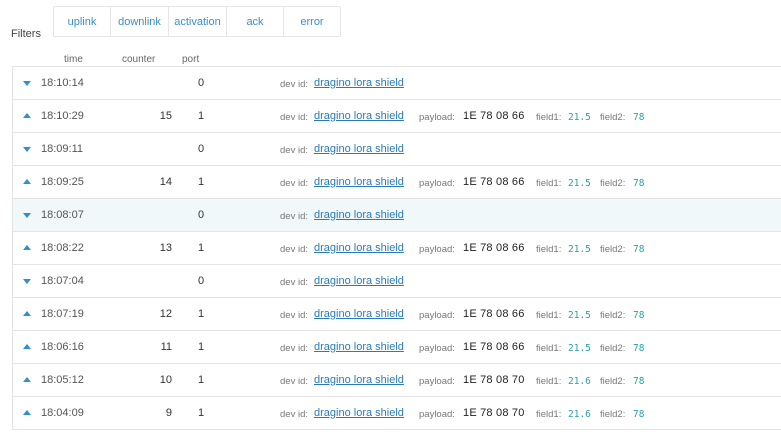 The height and width of the screenshot is (434, 781). What do you see at coordinates (255, 21) in the screenshot?
I see `filter-ack-button: ack` at bounding box center [255, 21].